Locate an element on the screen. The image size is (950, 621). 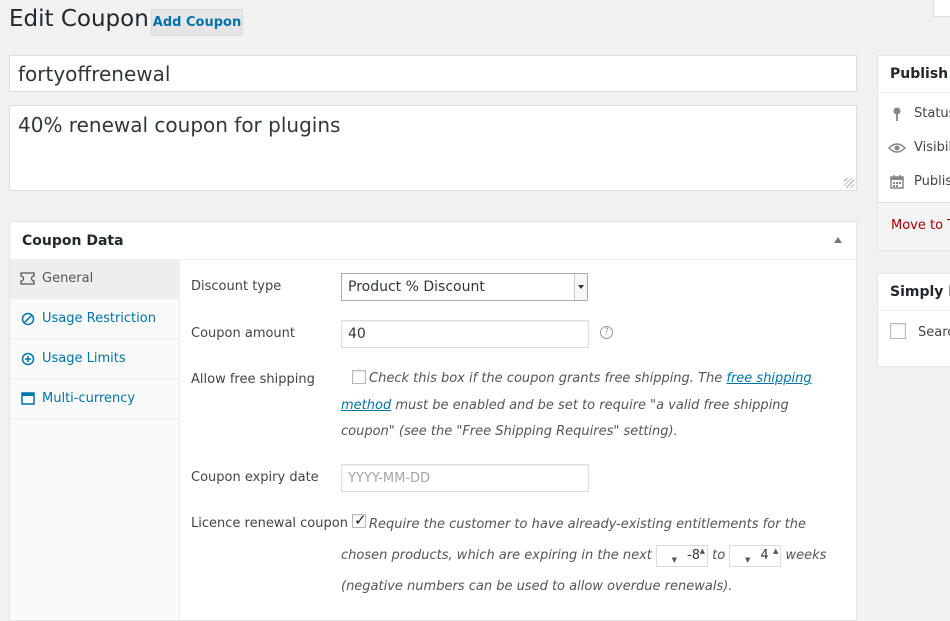
publish-date-row: Publis is located at coordinates (919, 181).